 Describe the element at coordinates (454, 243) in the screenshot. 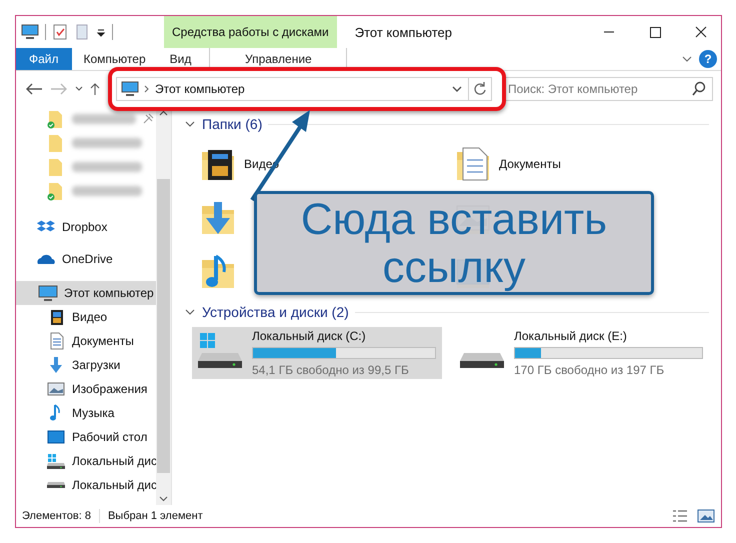

I see `callout-label: Сюда вставить ссылку` at that location.